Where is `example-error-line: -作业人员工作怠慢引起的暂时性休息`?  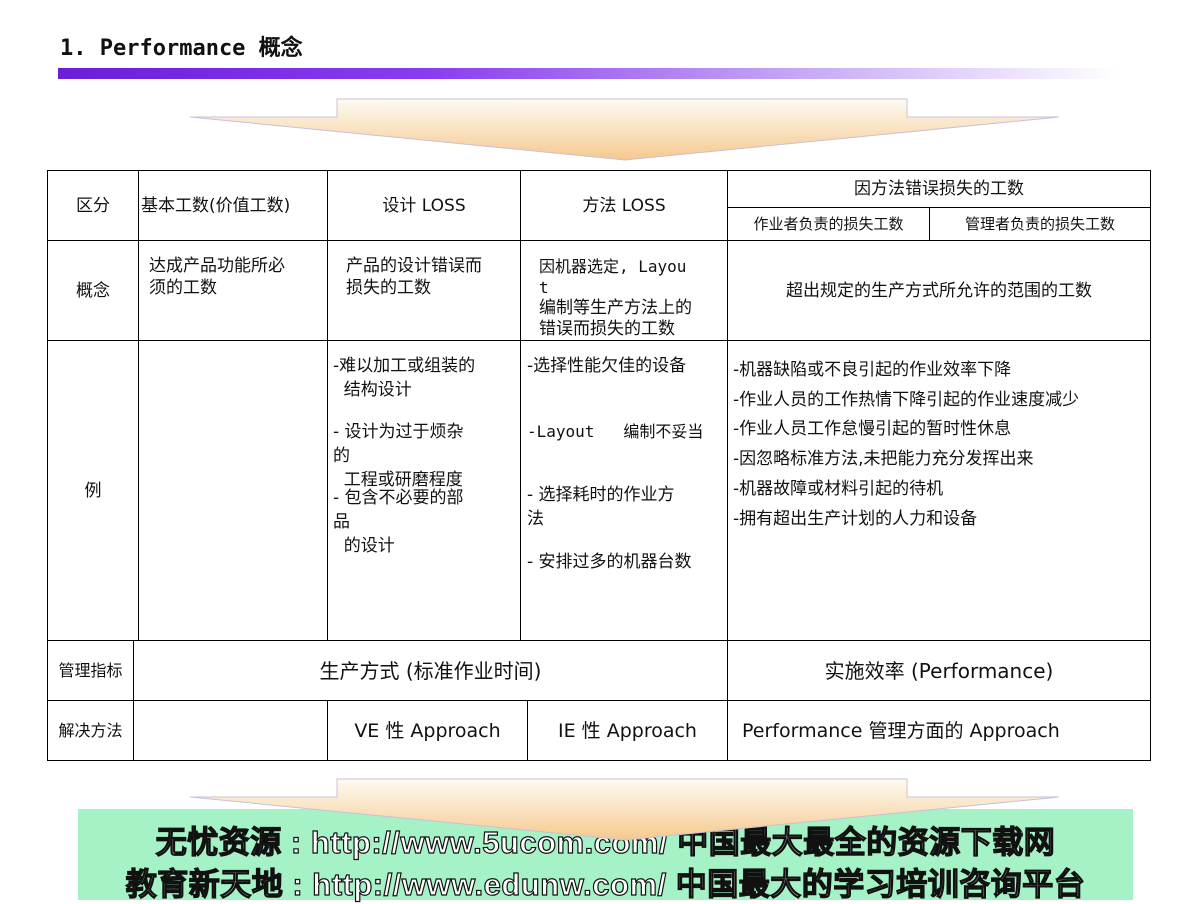 example-error-line: -作业人员工作怠慢引起的暂时性休息 is located at coordinates (872, 429).